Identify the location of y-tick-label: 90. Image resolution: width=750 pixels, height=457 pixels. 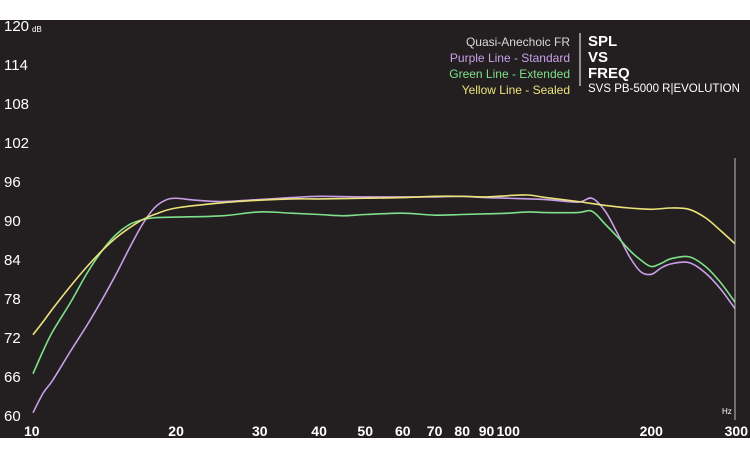
(12, 221).